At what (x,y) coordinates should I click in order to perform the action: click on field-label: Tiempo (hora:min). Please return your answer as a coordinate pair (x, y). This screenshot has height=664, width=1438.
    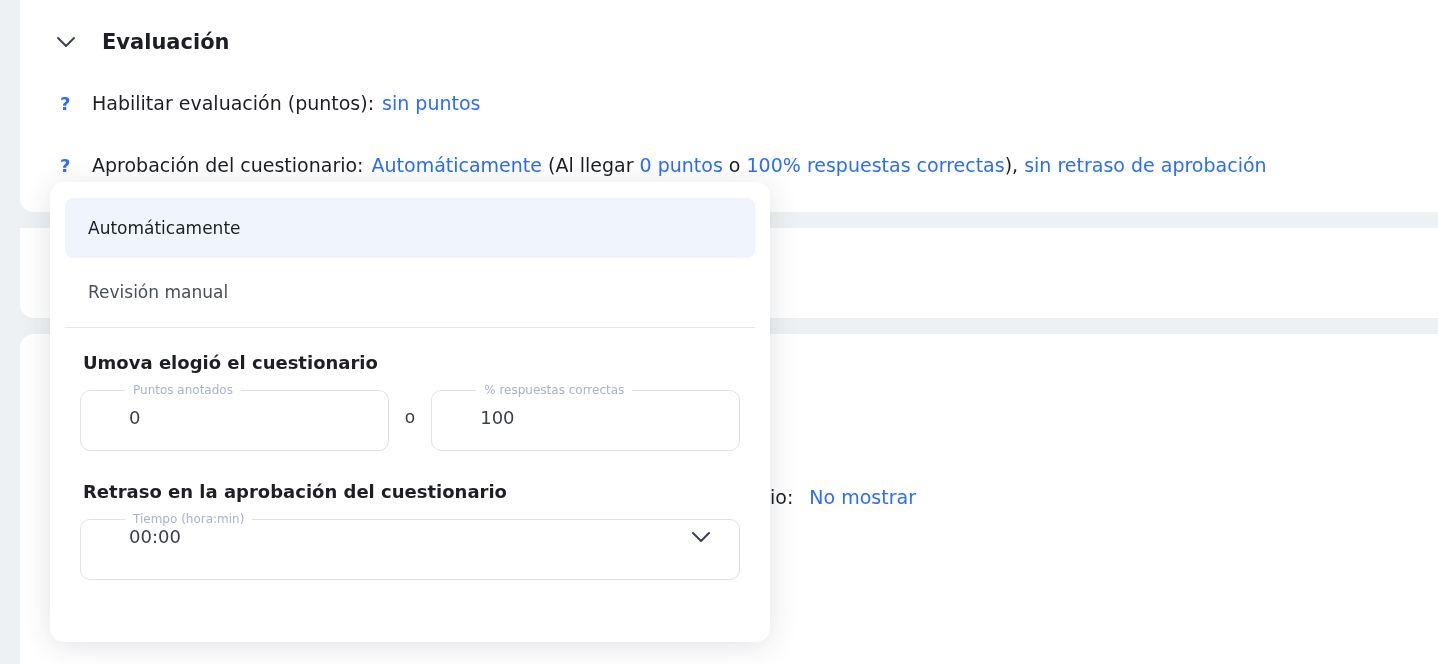
    Looking at the image, I should click on (189, 519).